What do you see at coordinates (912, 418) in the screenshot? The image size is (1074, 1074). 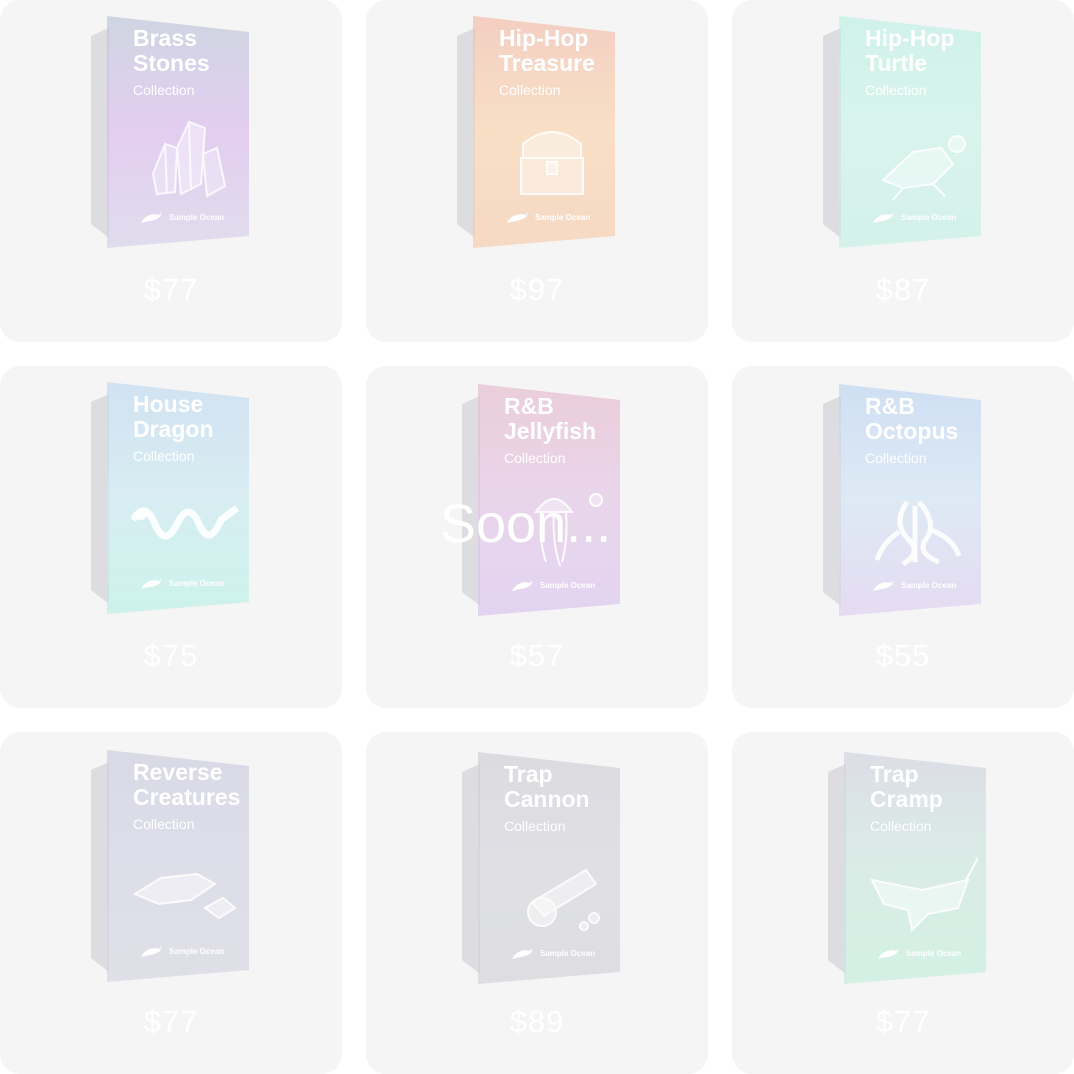 I see `product-title: R&B Octopus` at bounding box center [912, 418].